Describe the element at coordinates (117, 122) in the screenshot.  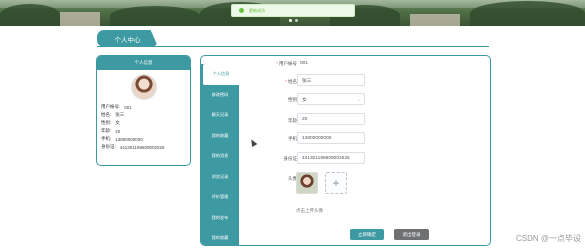
I see `info-value: 女` at that location.